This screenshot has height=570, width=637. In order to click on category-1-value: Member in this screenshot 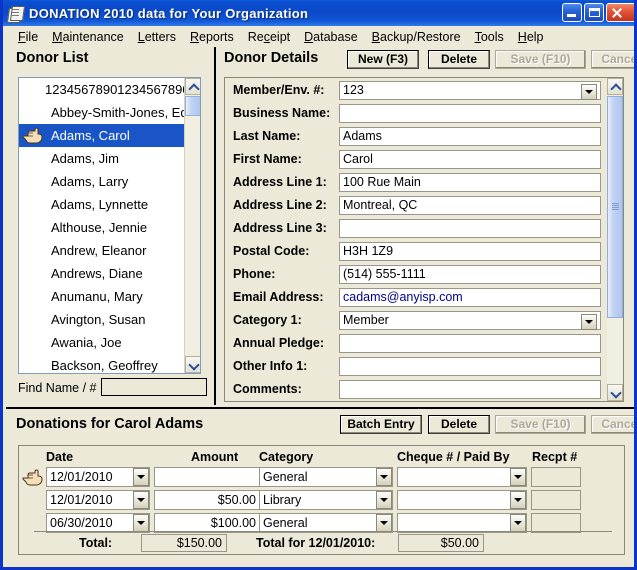, I will do `click(366, 320)`.